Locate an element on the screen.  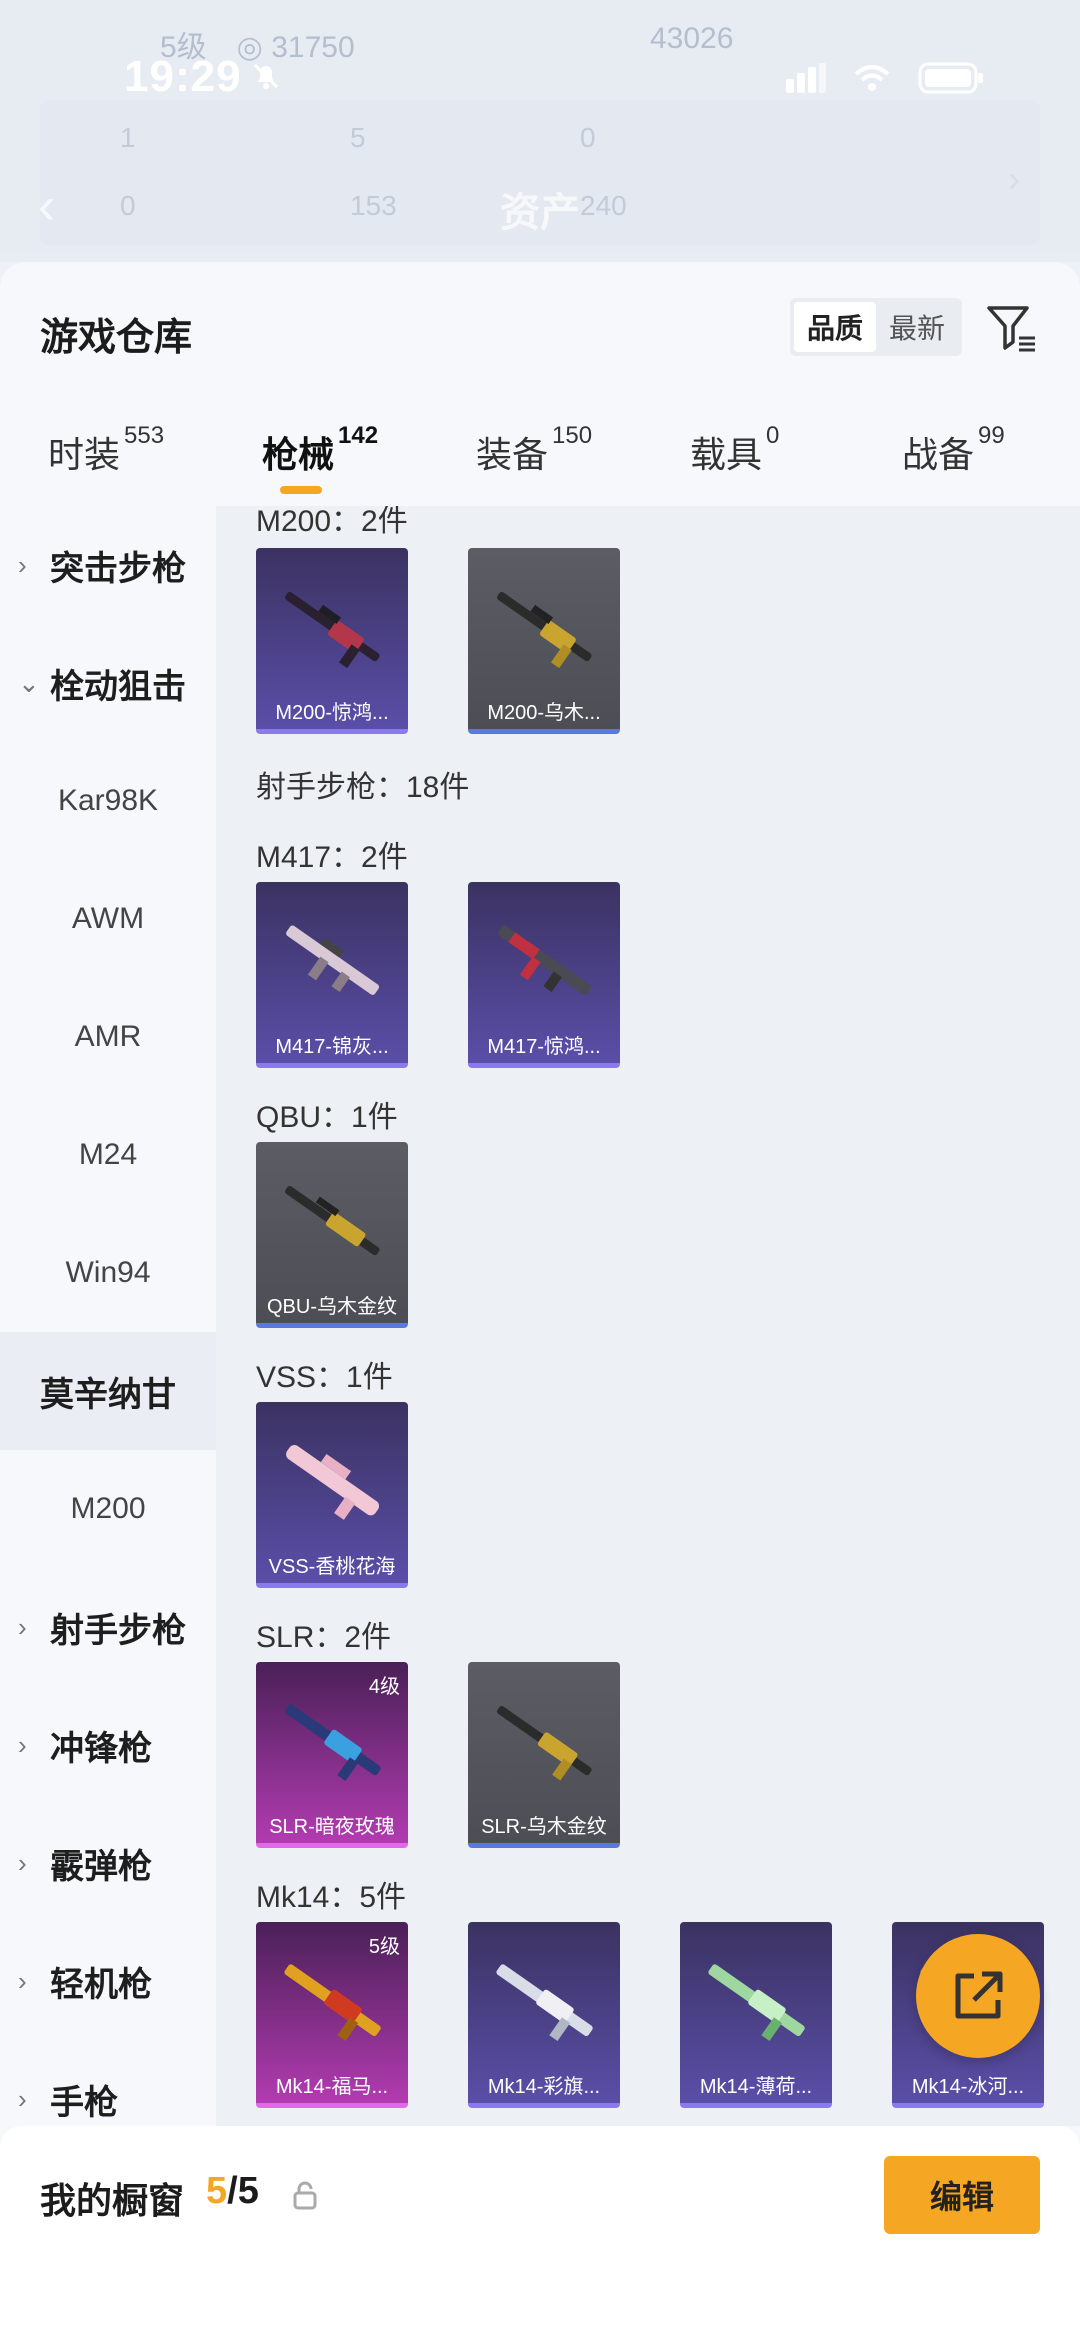
nav-dmr: › 射手步枪 is located at coordinates (108, 1627).